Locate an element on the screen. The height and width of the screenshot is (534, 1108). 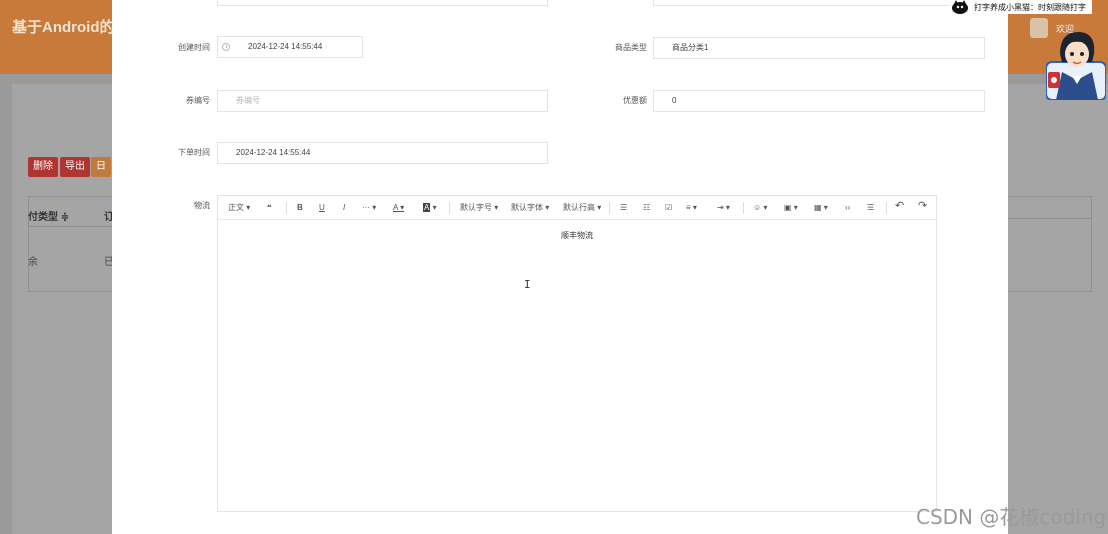
created-time-label: 创建时间 is located at coordinates (194, 47).